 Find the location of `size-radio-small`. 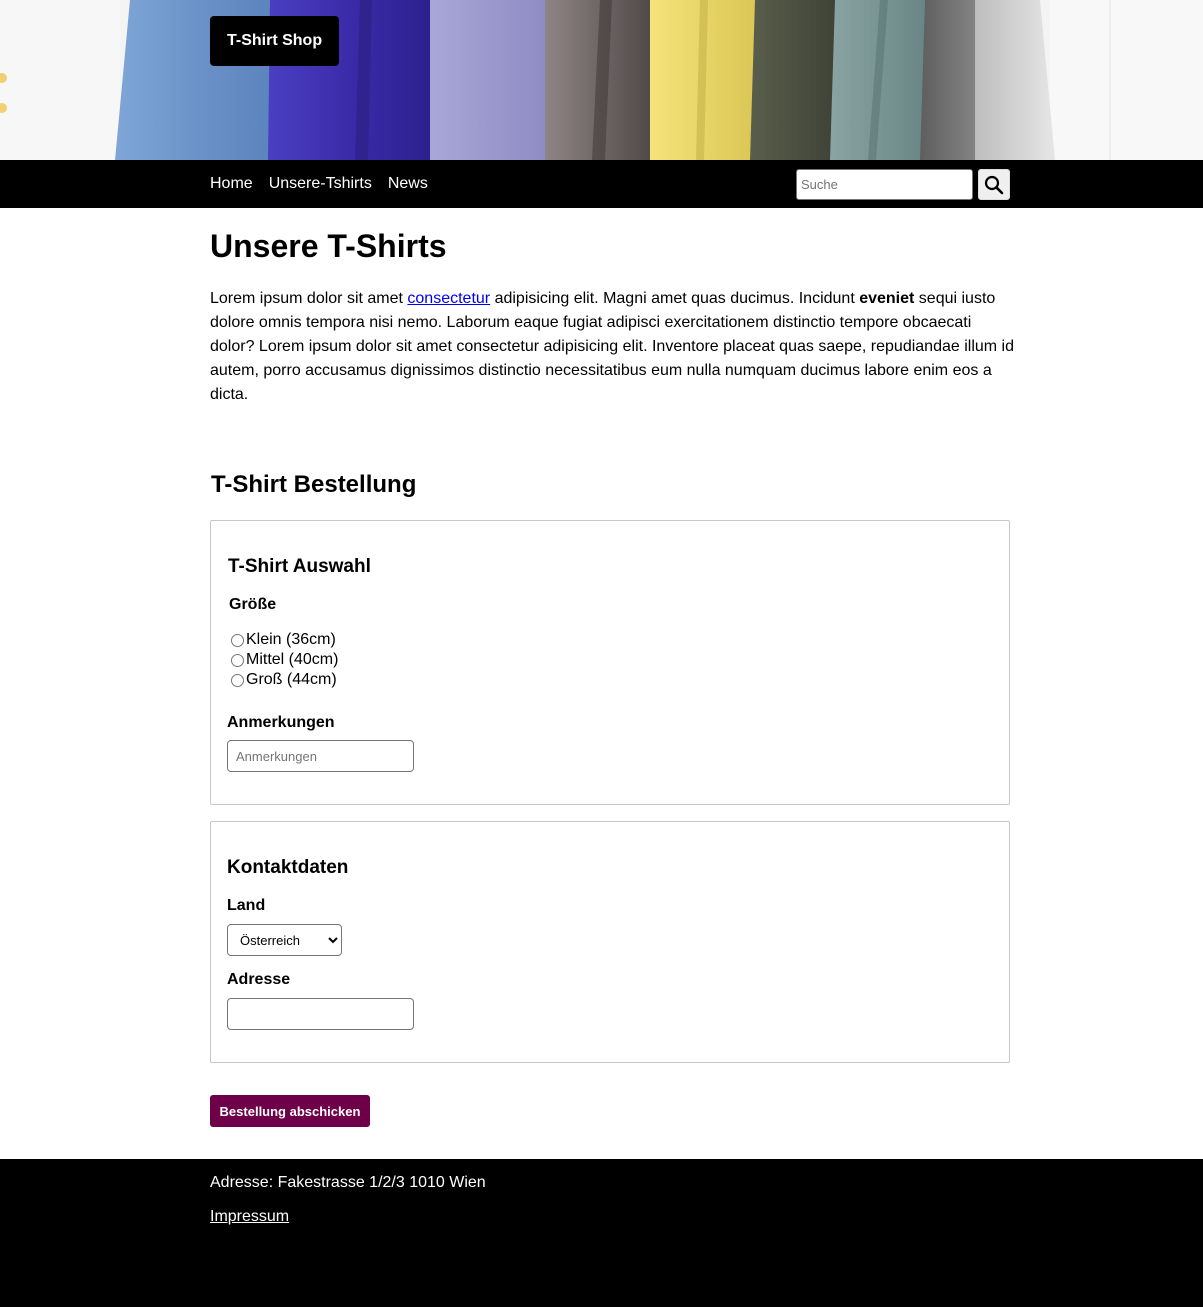

size-radio-small is located at coordinates (237, 640).